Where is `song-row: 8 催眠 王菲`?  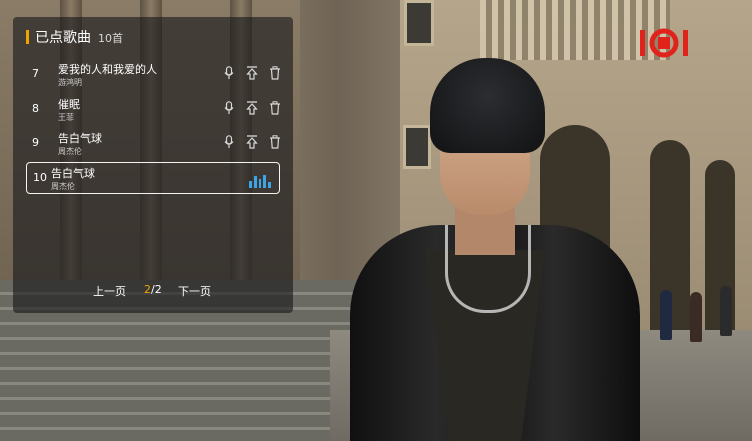 song-row: 8 催眠 王菲 is located at coordinates (153, 110).